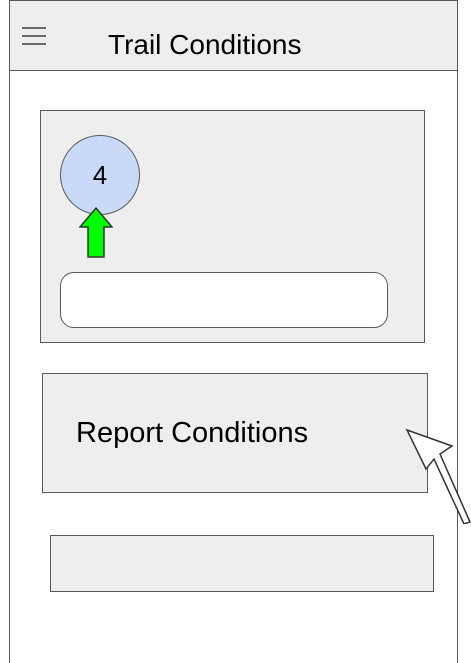 This screenshot has width=471, height=663. I want to click on bottom-panel, so click(242, 563).